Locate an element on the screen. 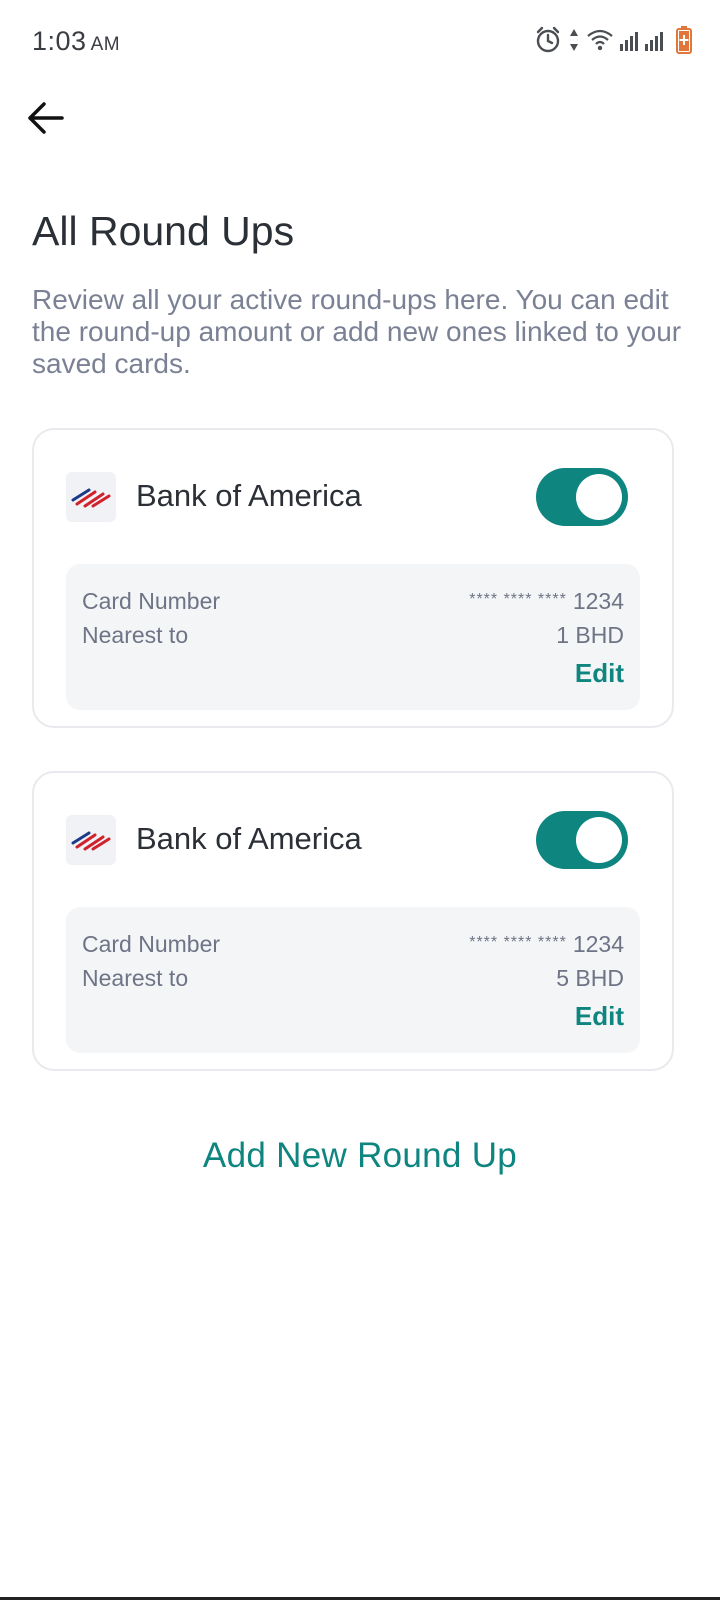  status-ampm: AM is located at coordinates (105, 44).